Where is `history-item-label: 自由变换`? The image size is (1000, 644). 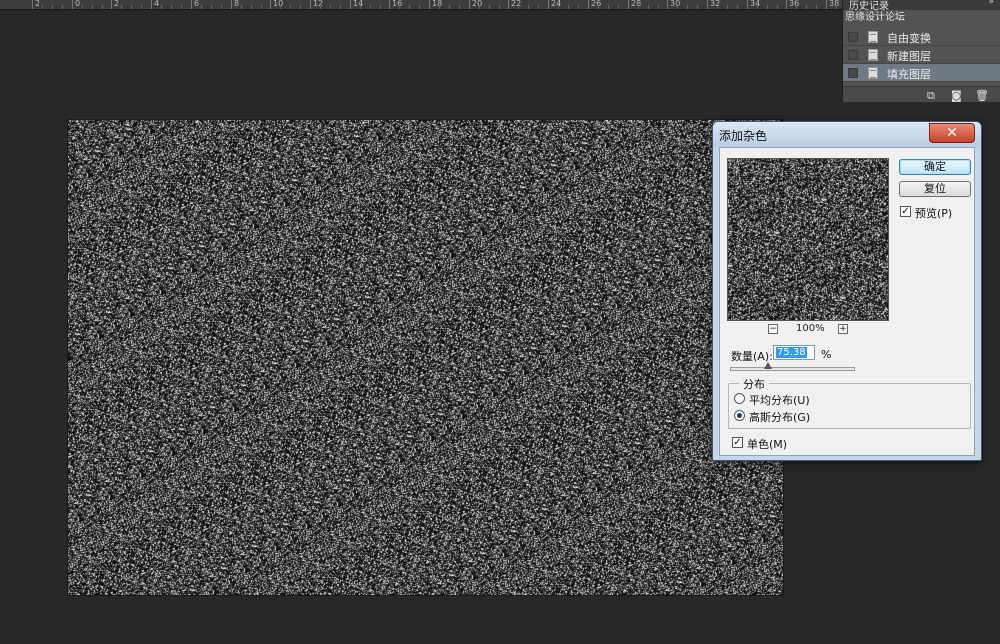
history-item-label: 自由变换 is located at coordinates (909, 38).